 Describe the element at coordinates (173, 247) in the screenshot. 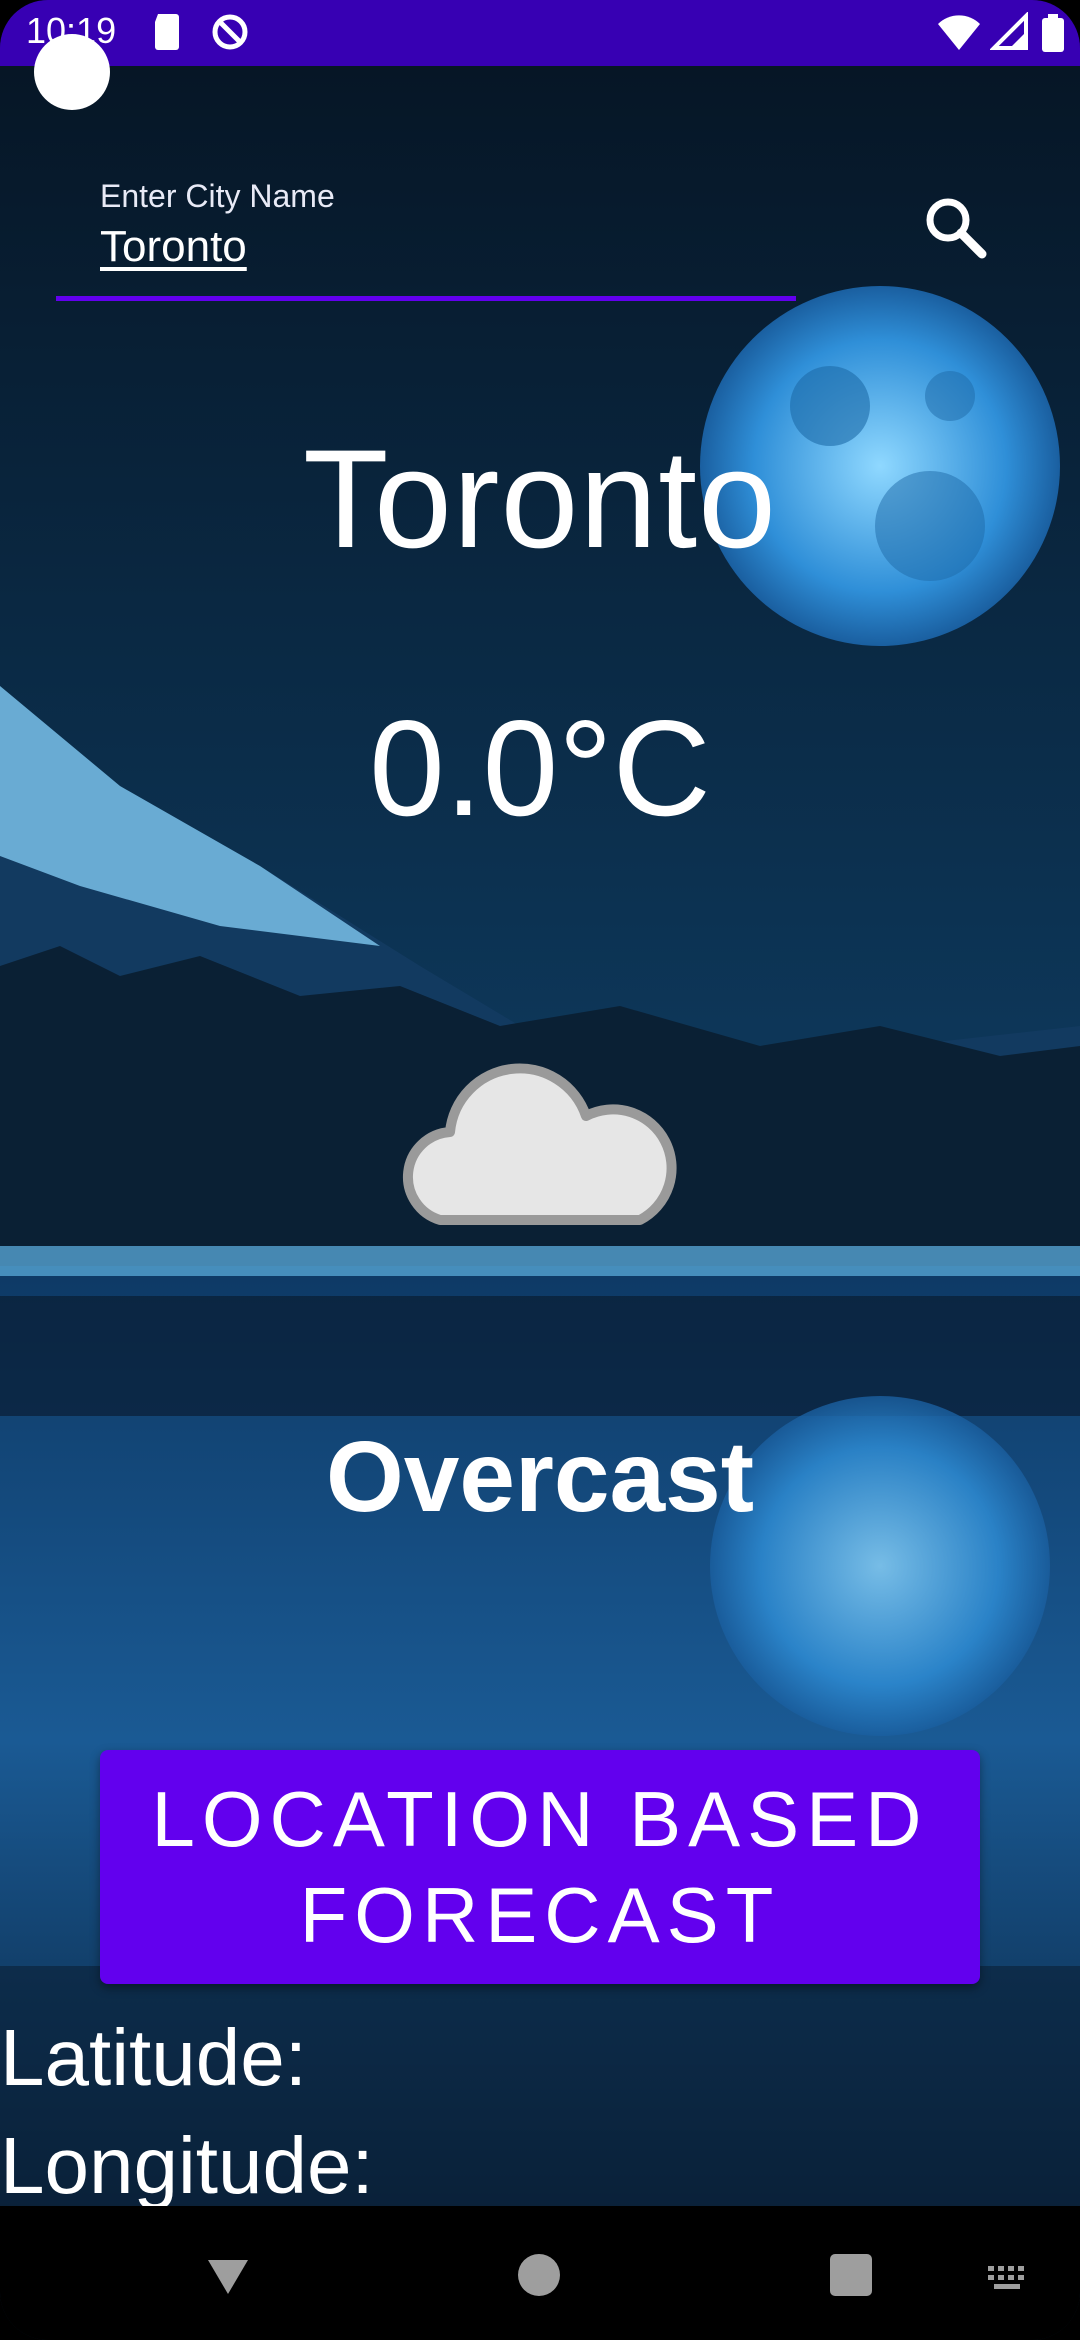

I see `city-input-value: Toronto` at that location.